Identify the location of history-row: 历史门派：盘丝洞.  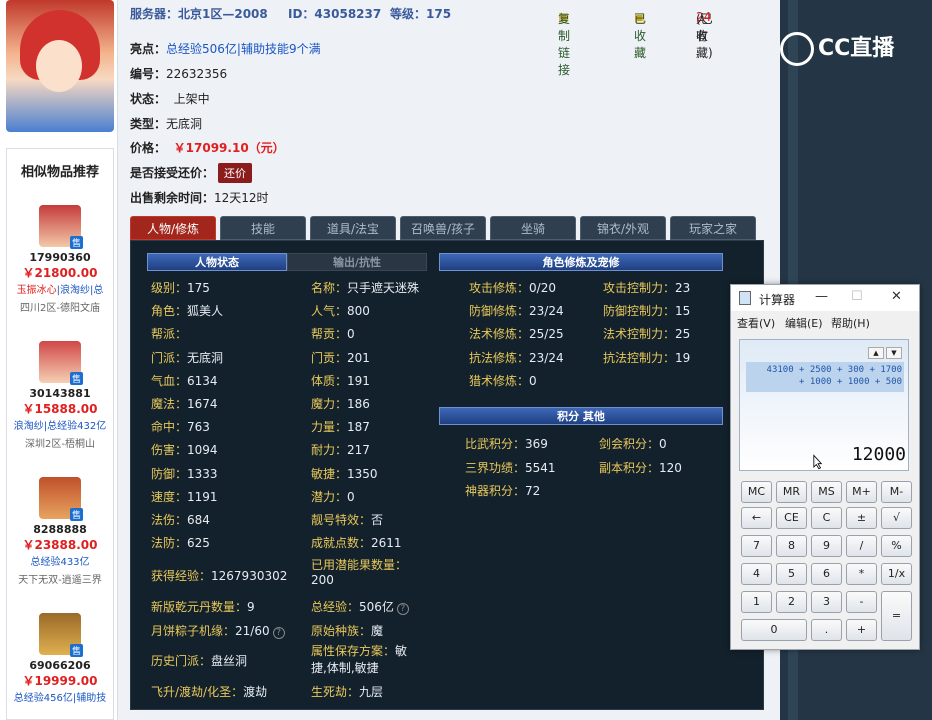
(199, 661).